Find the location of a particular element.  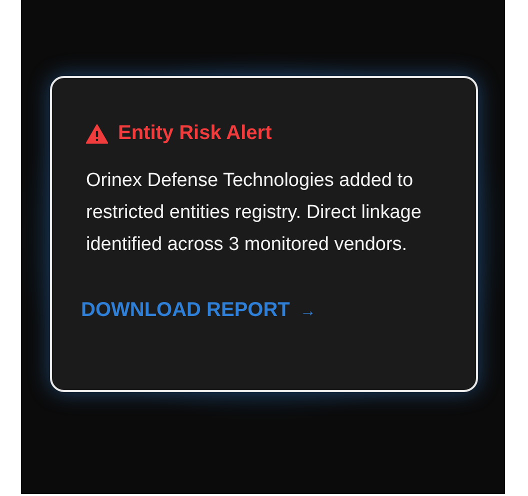

download-report-link: DOWNLOAD REPORT → is located at coordinates (198, 310).